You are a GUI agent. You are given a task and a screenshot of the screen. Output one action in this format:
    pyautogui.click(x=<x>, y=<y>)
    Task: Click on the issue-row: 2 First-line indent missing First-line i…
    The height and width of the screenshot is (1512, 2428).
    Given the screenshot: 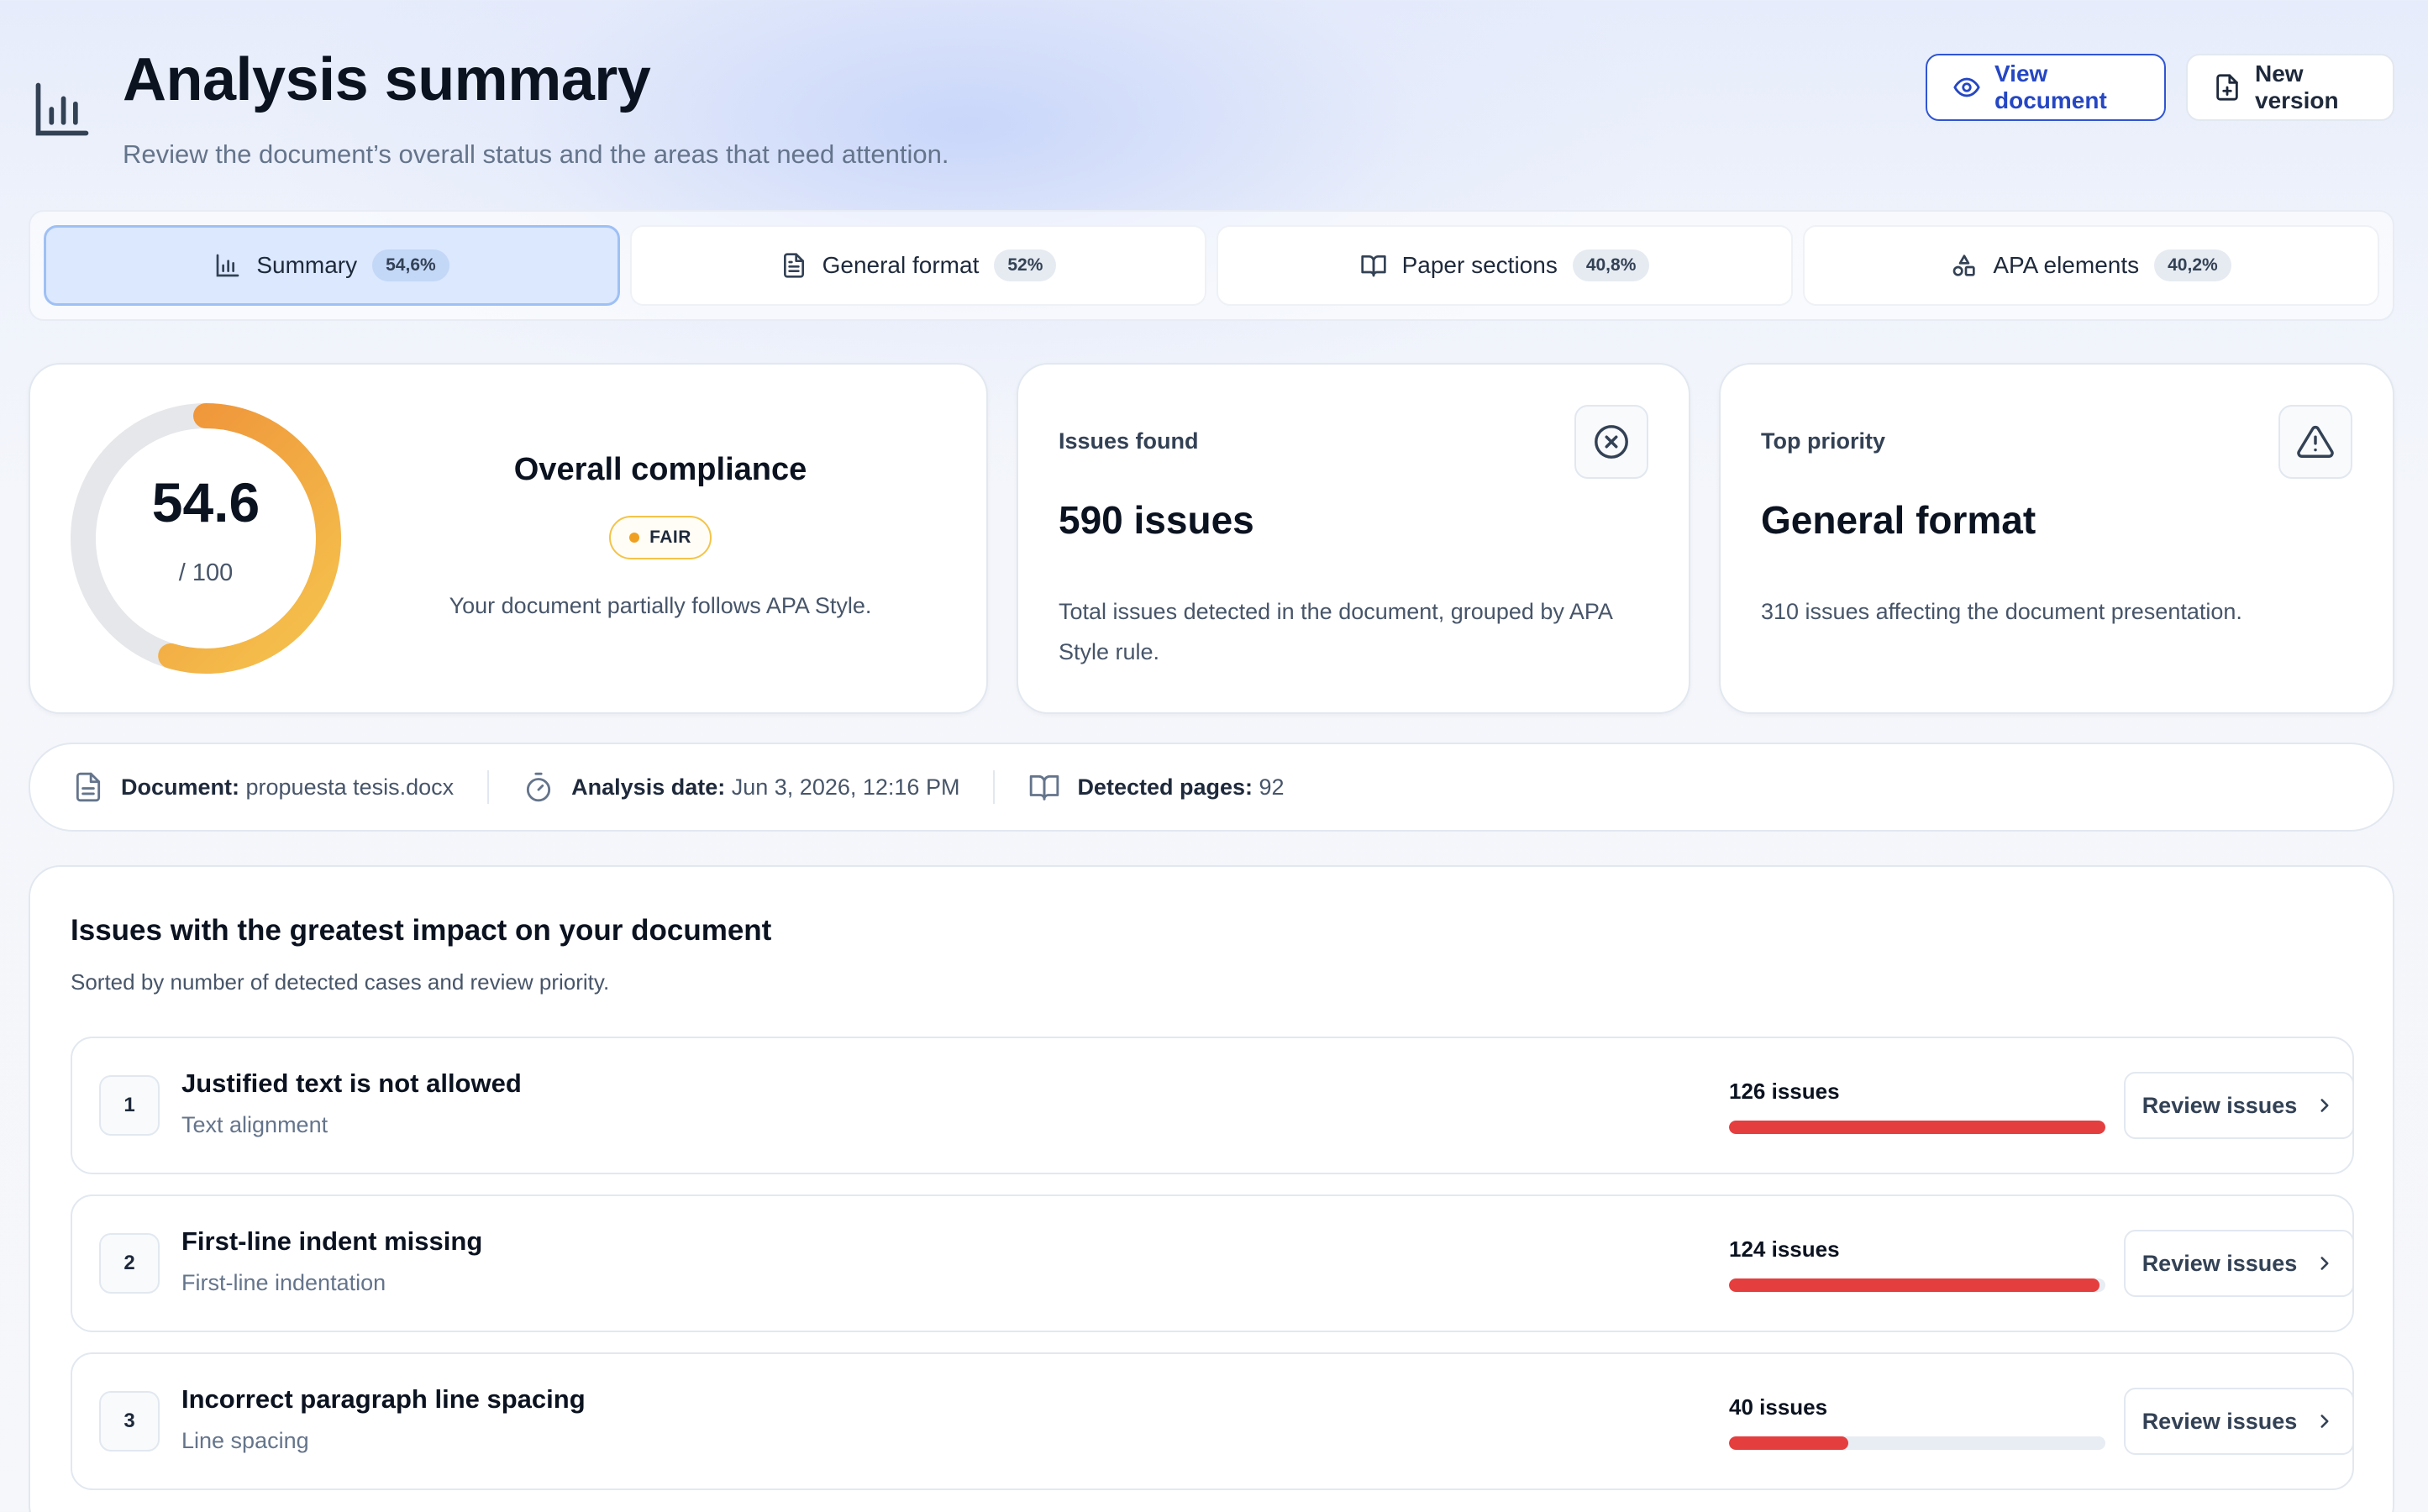 What is the action you would take?
    pyautogui.click(x=1212, y=1263)
    